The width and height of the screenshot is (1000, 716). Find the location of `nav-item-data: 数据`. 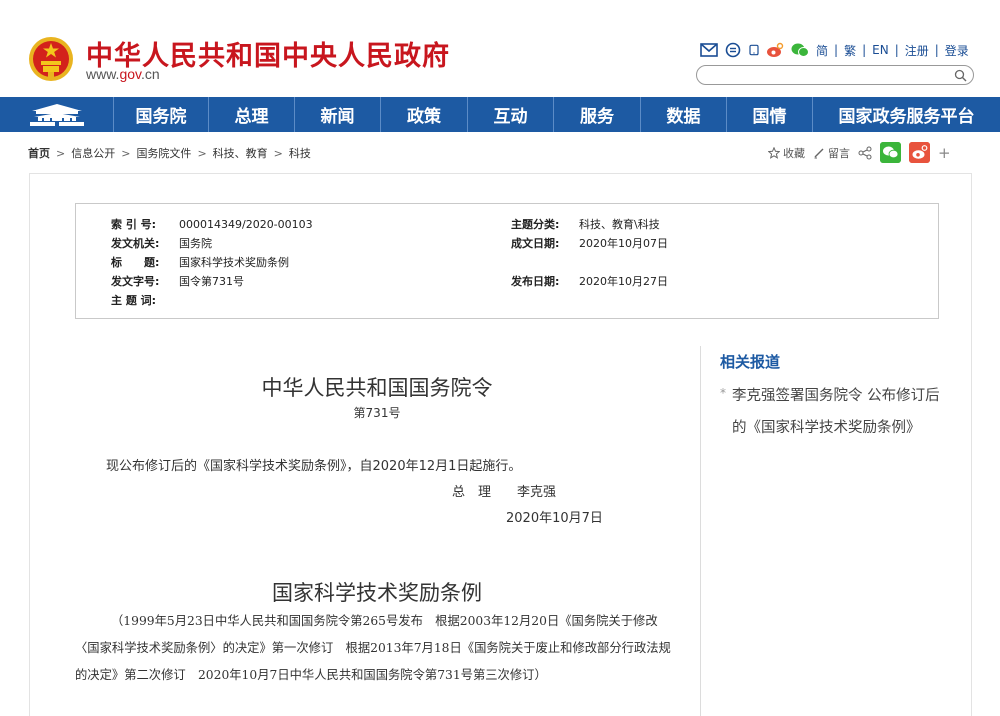

nav-item-data: 数据 is located at coordinates (684, 114).